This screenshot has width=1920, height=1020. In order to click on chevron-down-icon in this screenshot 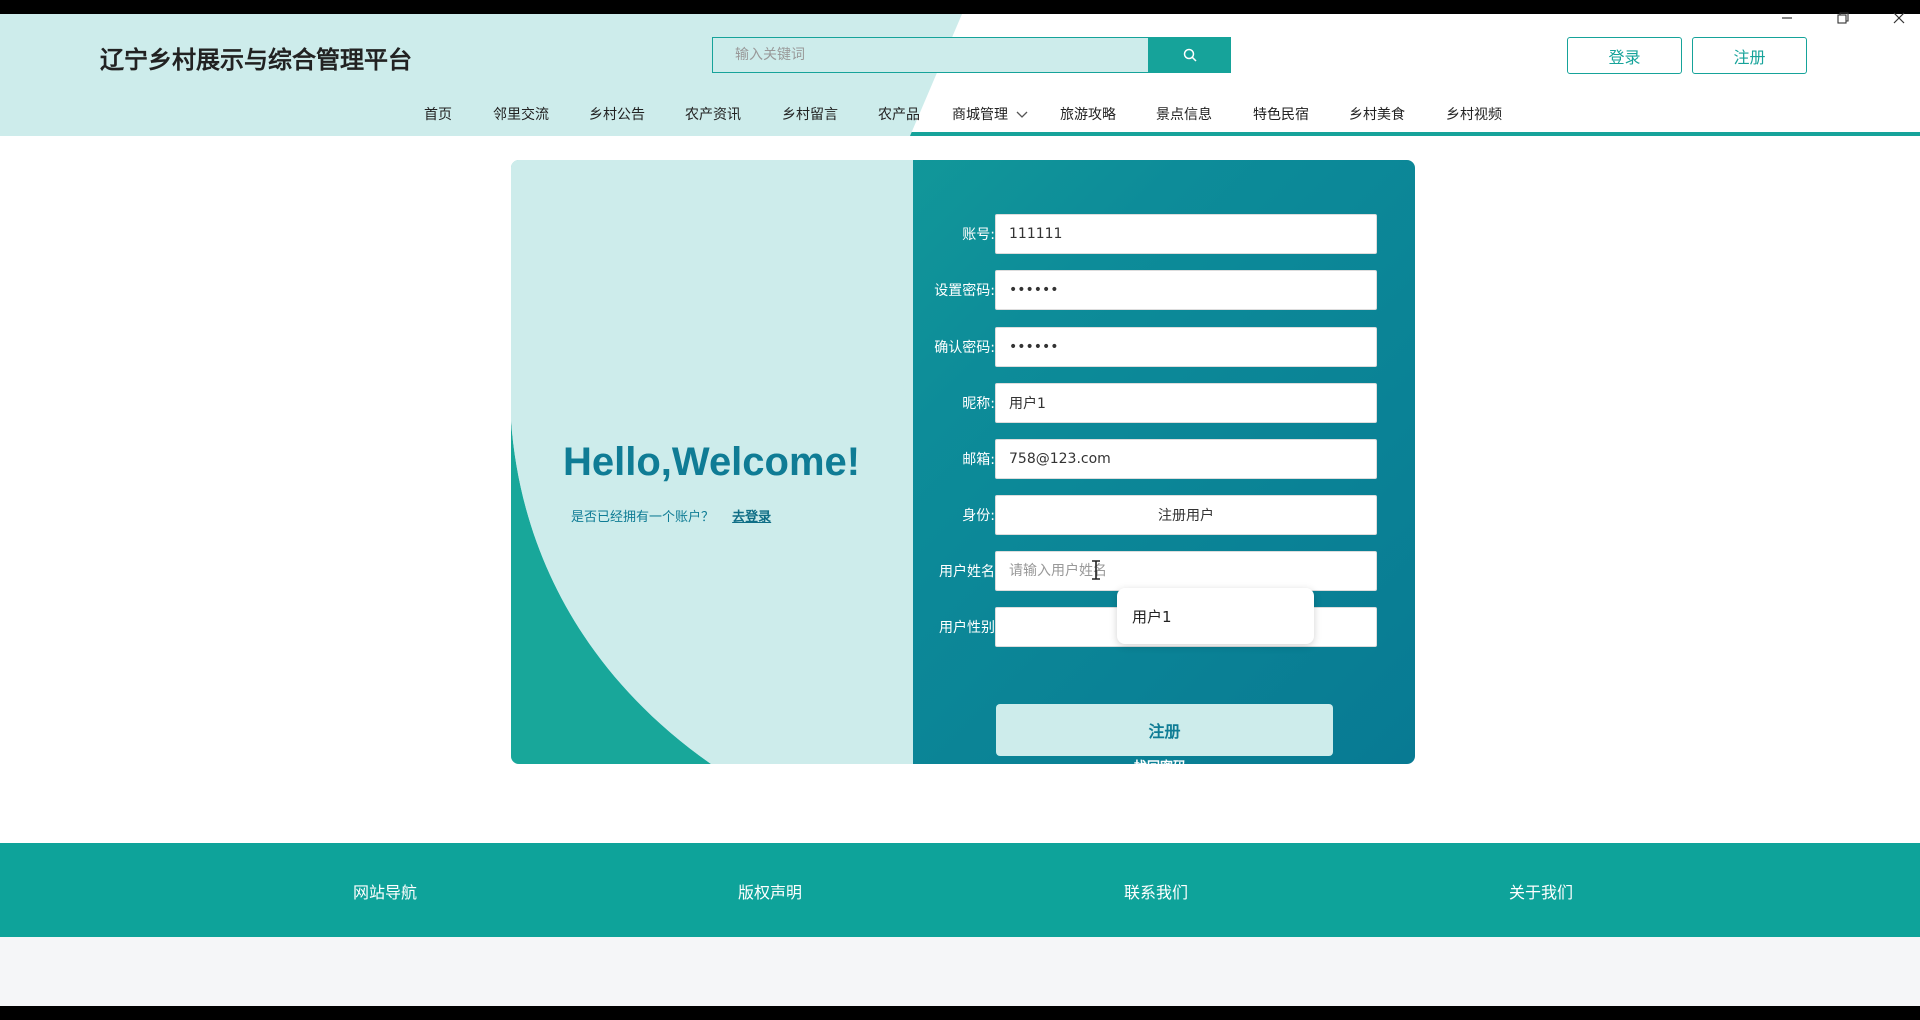, I will do `click(1022, 114)`.